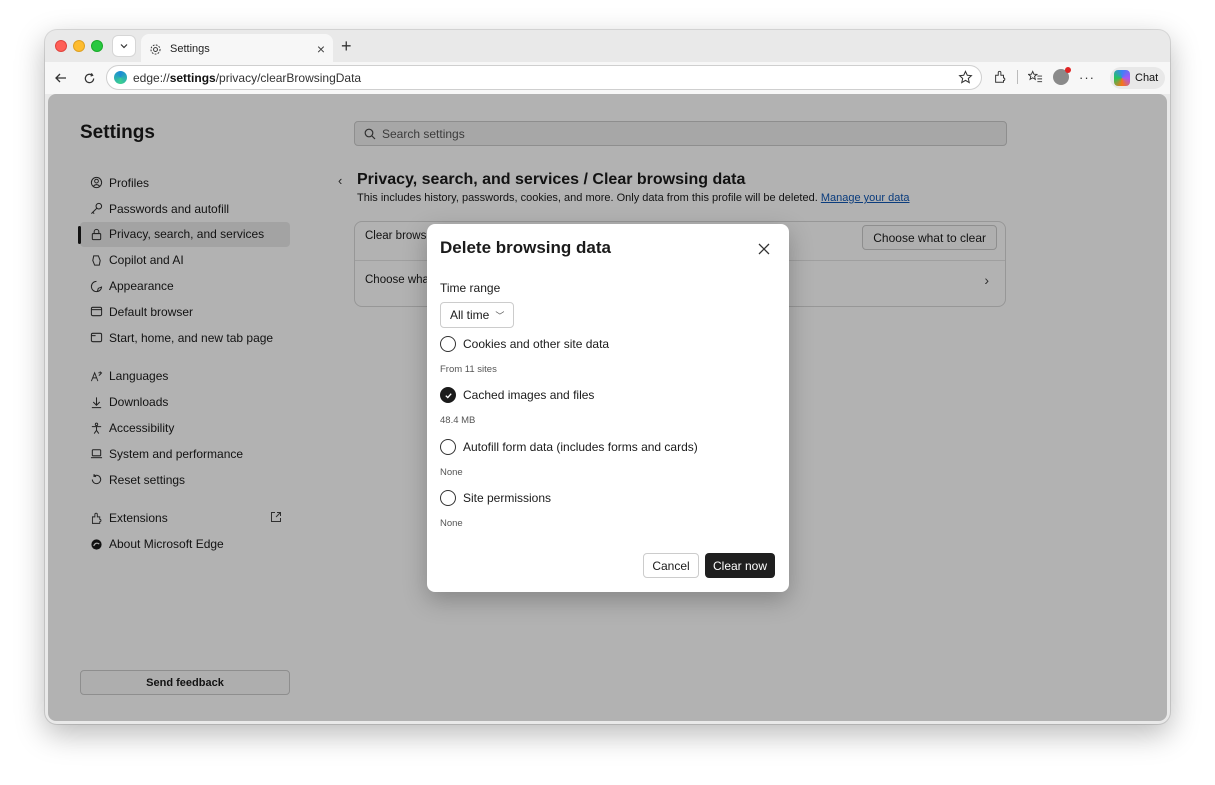 Image resolution: width=1215 pixels, height=785 pixels. What do you see at coordinates (155, 49) in the screenshot?
I see `gear-icon` at bounding box center [155, 49].